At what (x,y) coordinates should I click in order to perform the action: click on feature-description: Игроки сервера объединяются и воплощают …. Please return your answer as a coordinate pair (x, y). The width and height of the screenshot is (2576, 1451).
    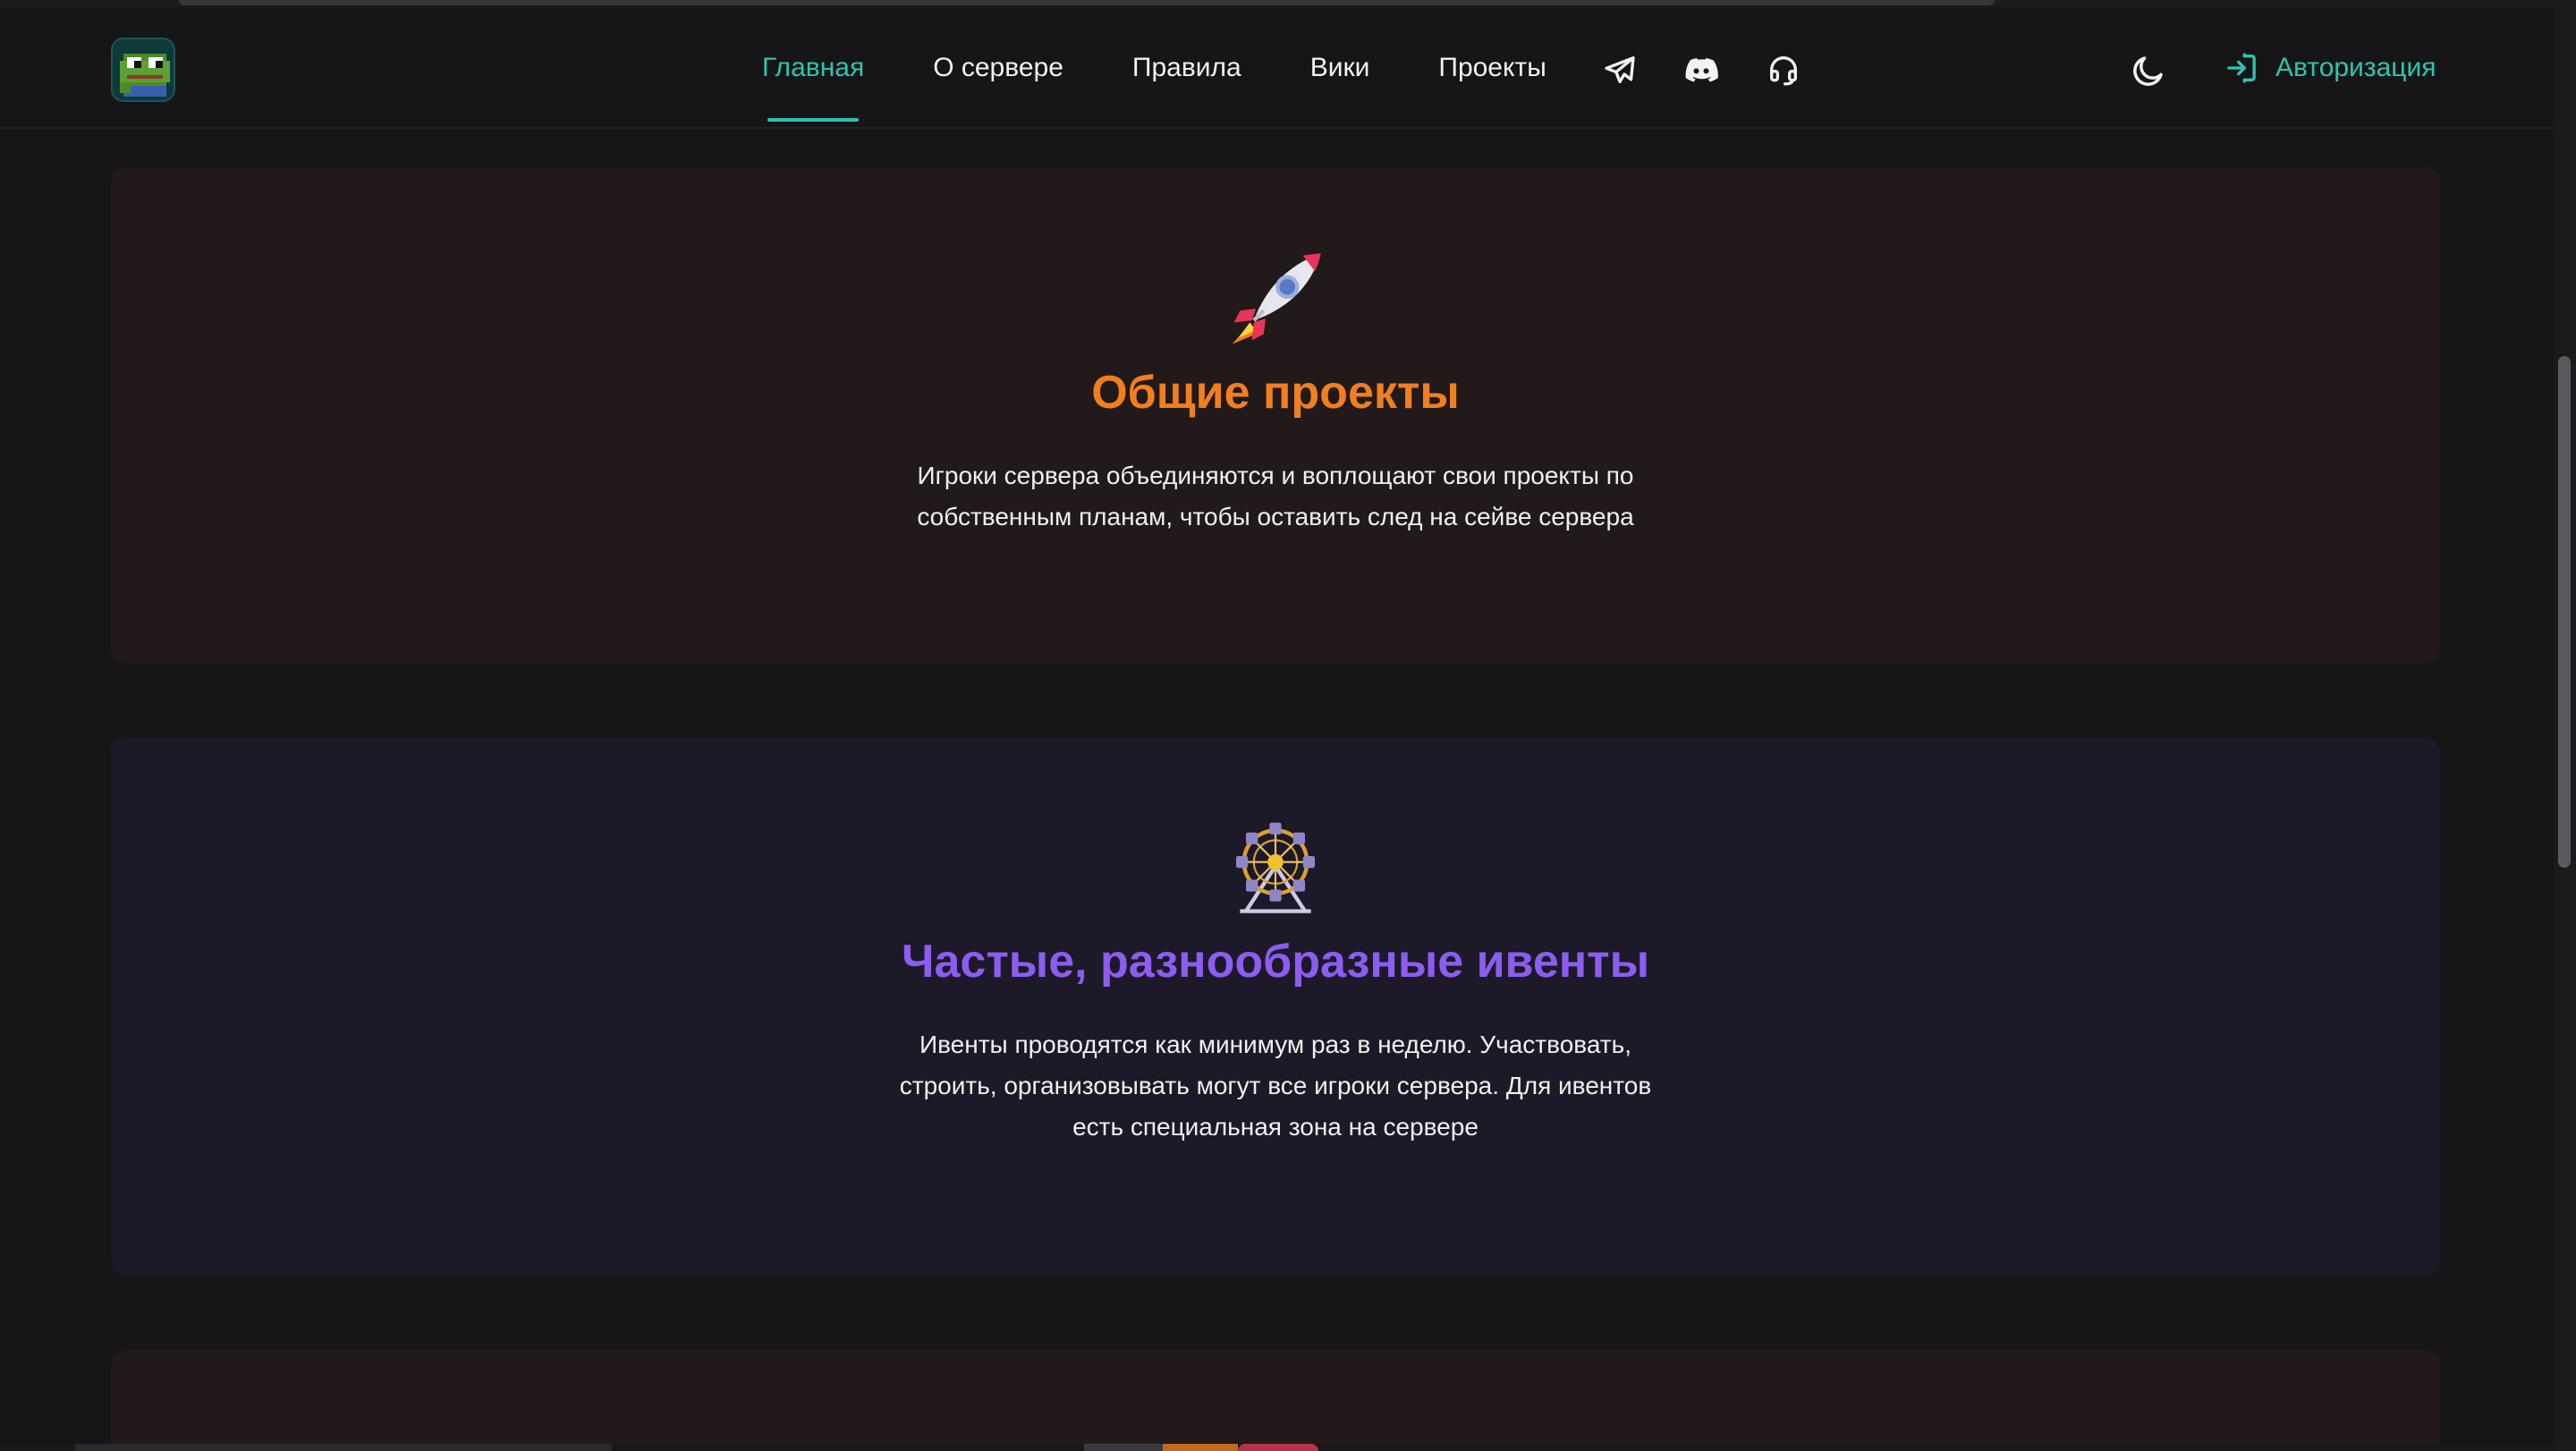
    Looking at the image, I should click on (1275, 496).